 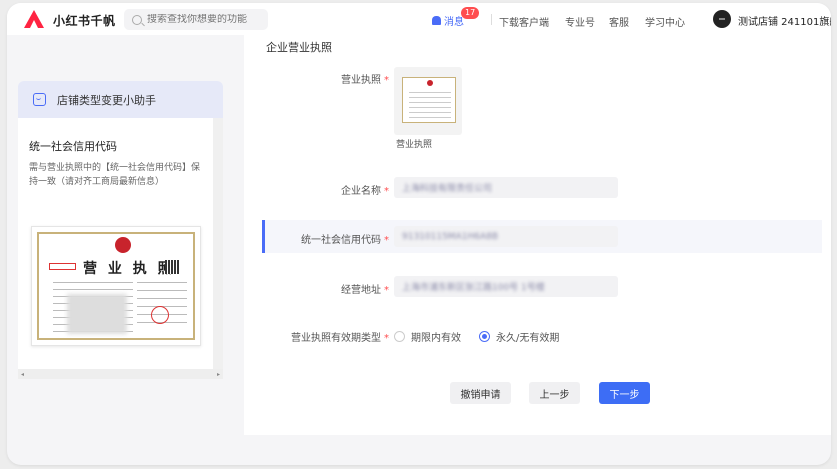 I want to click on helper-card-description: 需与营业执照中的【统一社会信用代码】保持一致（请对齐工商局最新信息）, so click(x=115, y=175).